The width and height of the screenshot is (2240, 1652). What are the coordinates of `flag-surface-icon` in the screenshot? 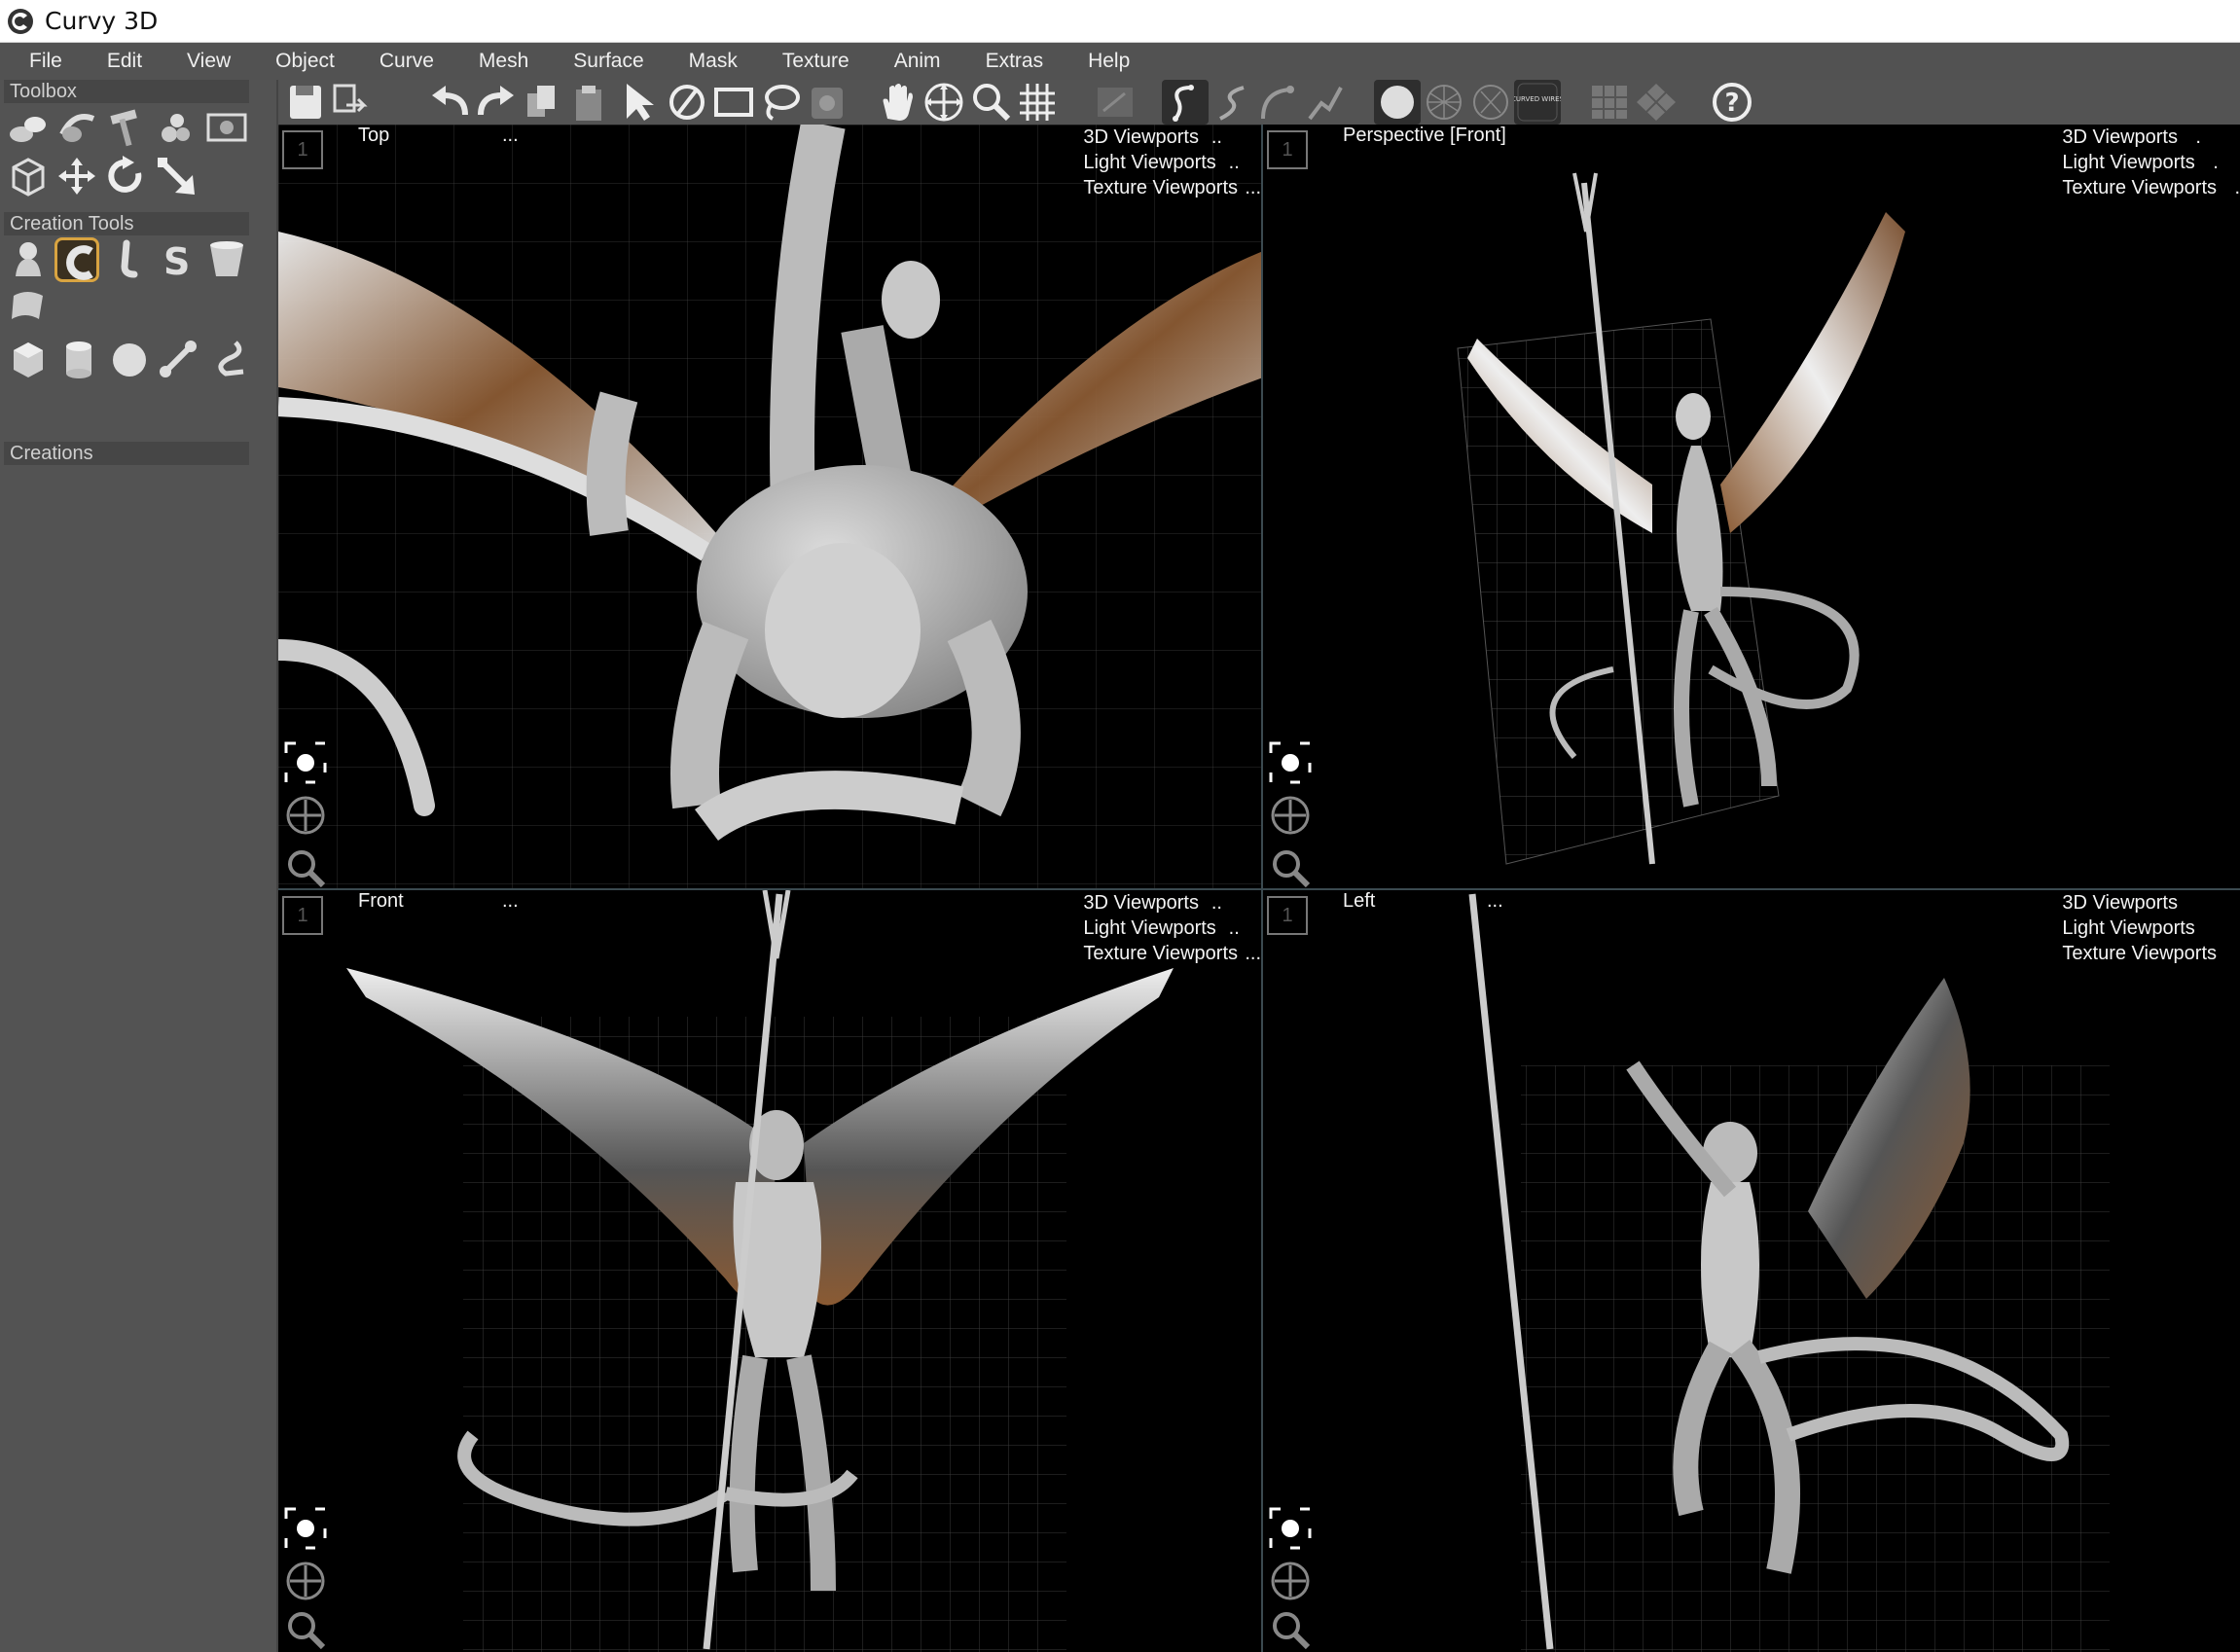 It's located at (28, 308).